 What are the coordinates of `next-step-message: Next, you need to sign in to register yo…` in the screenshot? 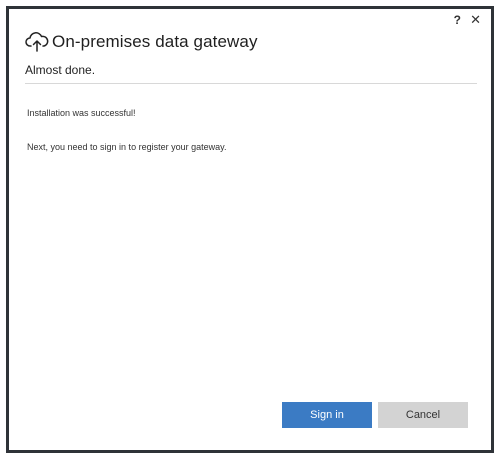 It's located at (127, 147).